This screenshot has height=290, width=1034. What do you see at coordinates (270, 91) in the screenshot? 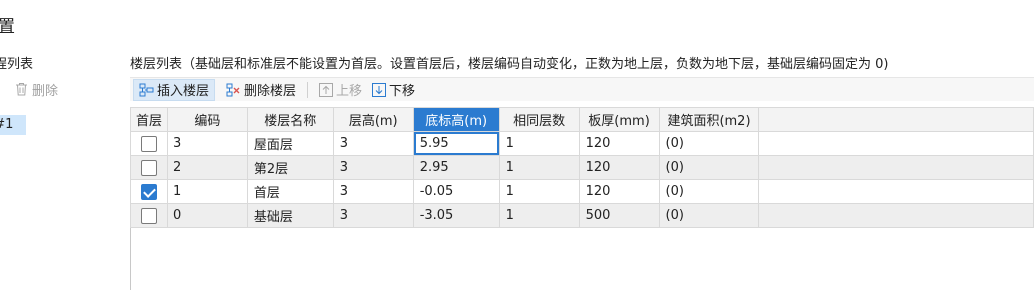
I see `delete-floor-label: 删除楼层` at bounding box center [270, 91].